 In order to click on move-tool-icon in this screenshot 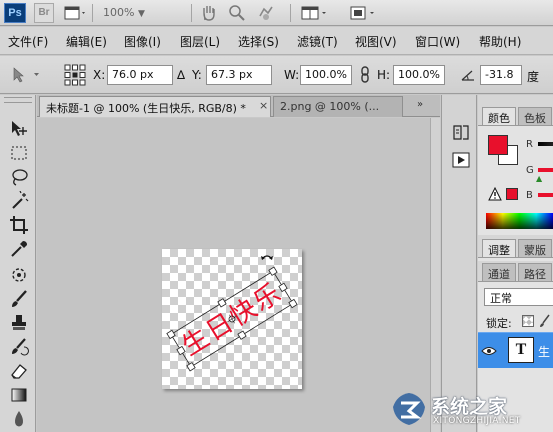, I will do `click(19, 129)`.